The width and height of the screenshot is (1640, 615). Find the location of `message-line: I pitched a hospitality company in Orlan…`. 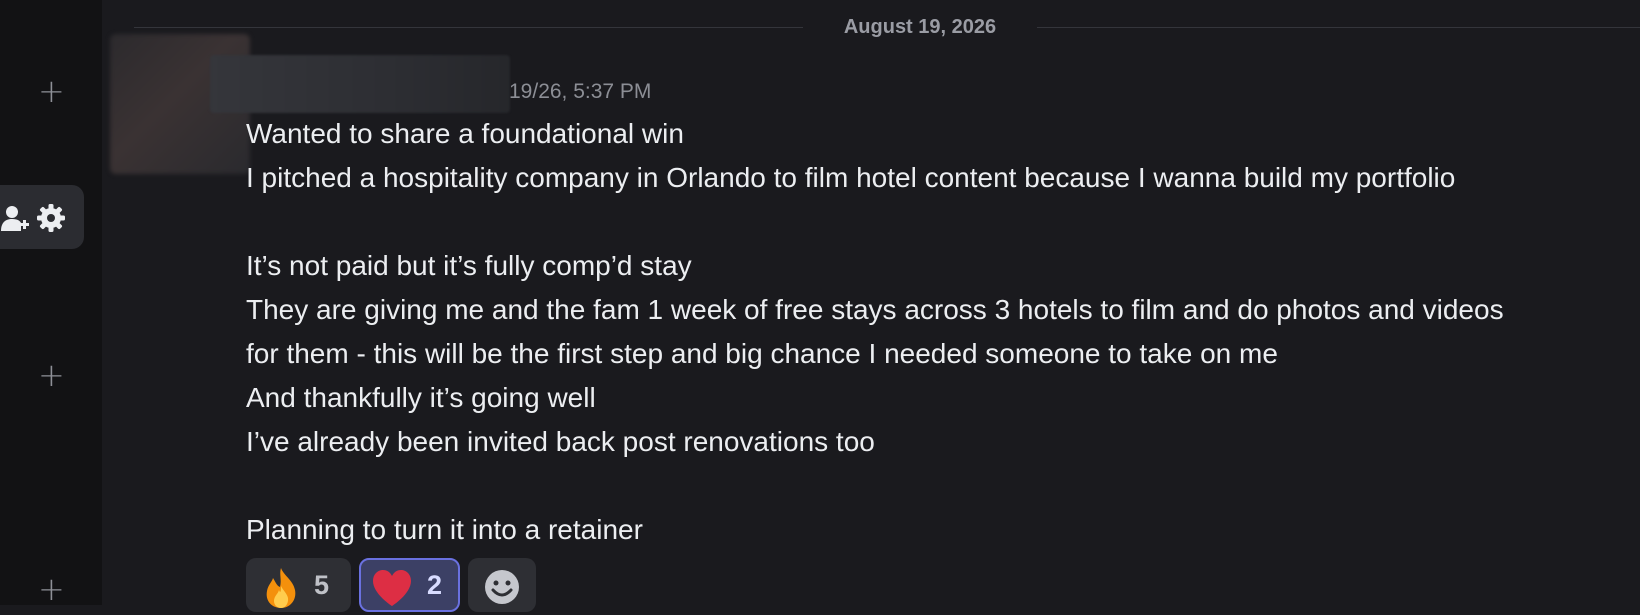

message-line: I pitched a hospitality company in Orlan… is located at coordinates (851, 177).